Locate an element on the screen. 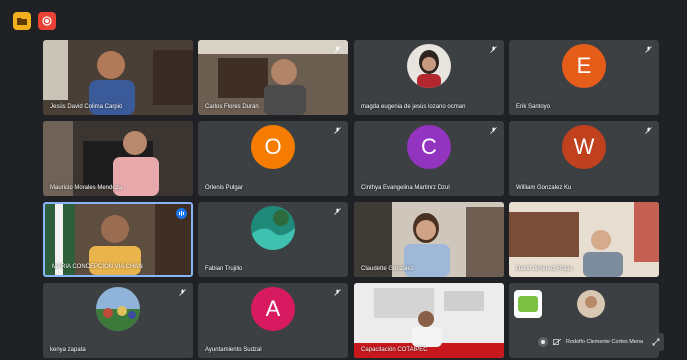 The image size is (687, 363). participant-name: Capacitación COTAIPEC is located at coordinates (394, 350).